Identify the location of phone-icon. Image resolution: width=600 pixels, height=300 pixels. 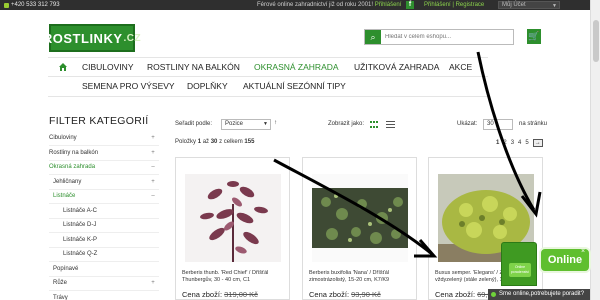
(6, 5).